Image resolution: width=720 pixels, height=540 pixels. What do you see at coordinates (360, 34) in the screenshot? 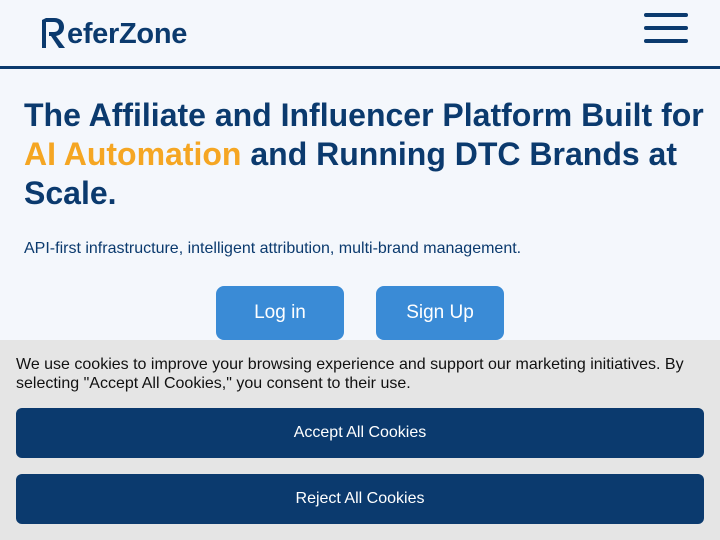
I see `site-header: eferZone` at bounding box center [360, 34].